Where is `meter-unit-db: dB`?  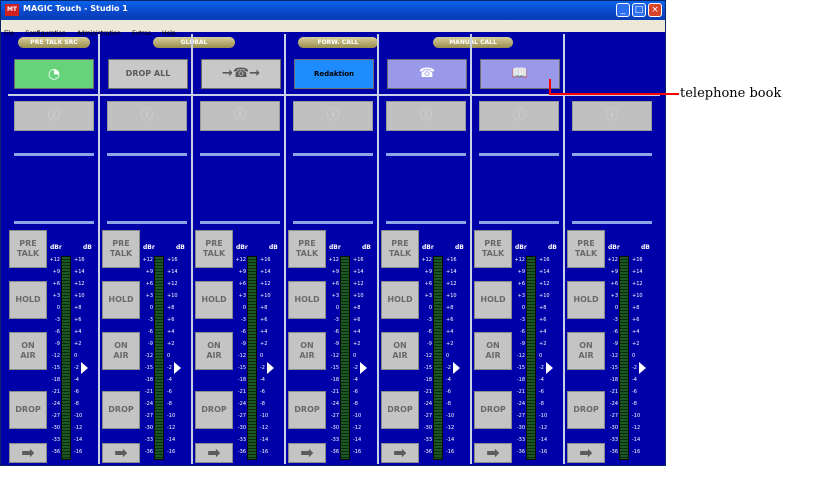
meter-unit-db: dB is located at coordinates (273, 247).